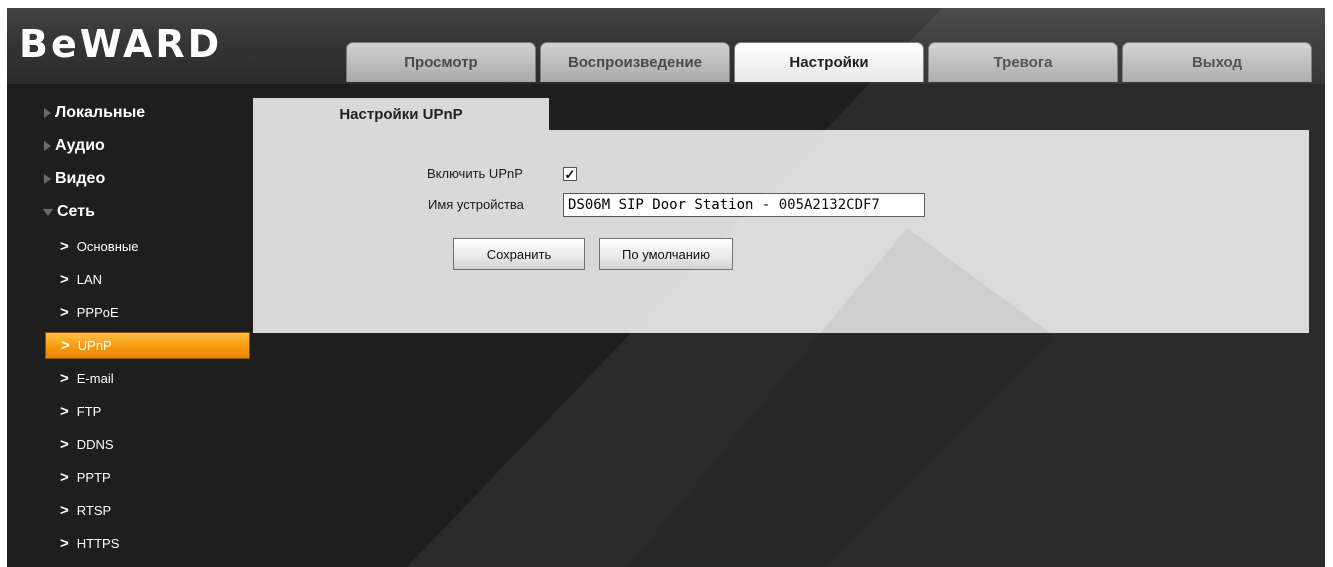 This screenshot has height=567, width=1333. Describe the element at coordinates (121, 44) in the screenshot. I see `beward-logo: BeWARD` at that location.